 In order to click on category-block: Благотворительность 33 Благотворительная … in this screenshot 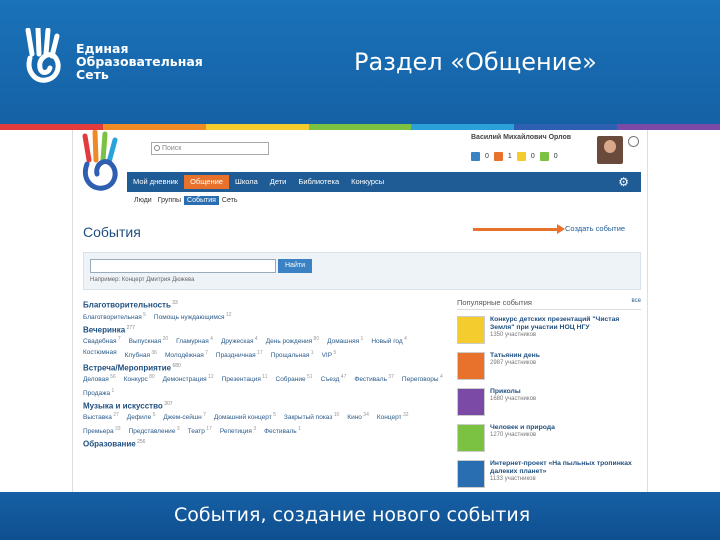, I will do `click(269, 311)`.